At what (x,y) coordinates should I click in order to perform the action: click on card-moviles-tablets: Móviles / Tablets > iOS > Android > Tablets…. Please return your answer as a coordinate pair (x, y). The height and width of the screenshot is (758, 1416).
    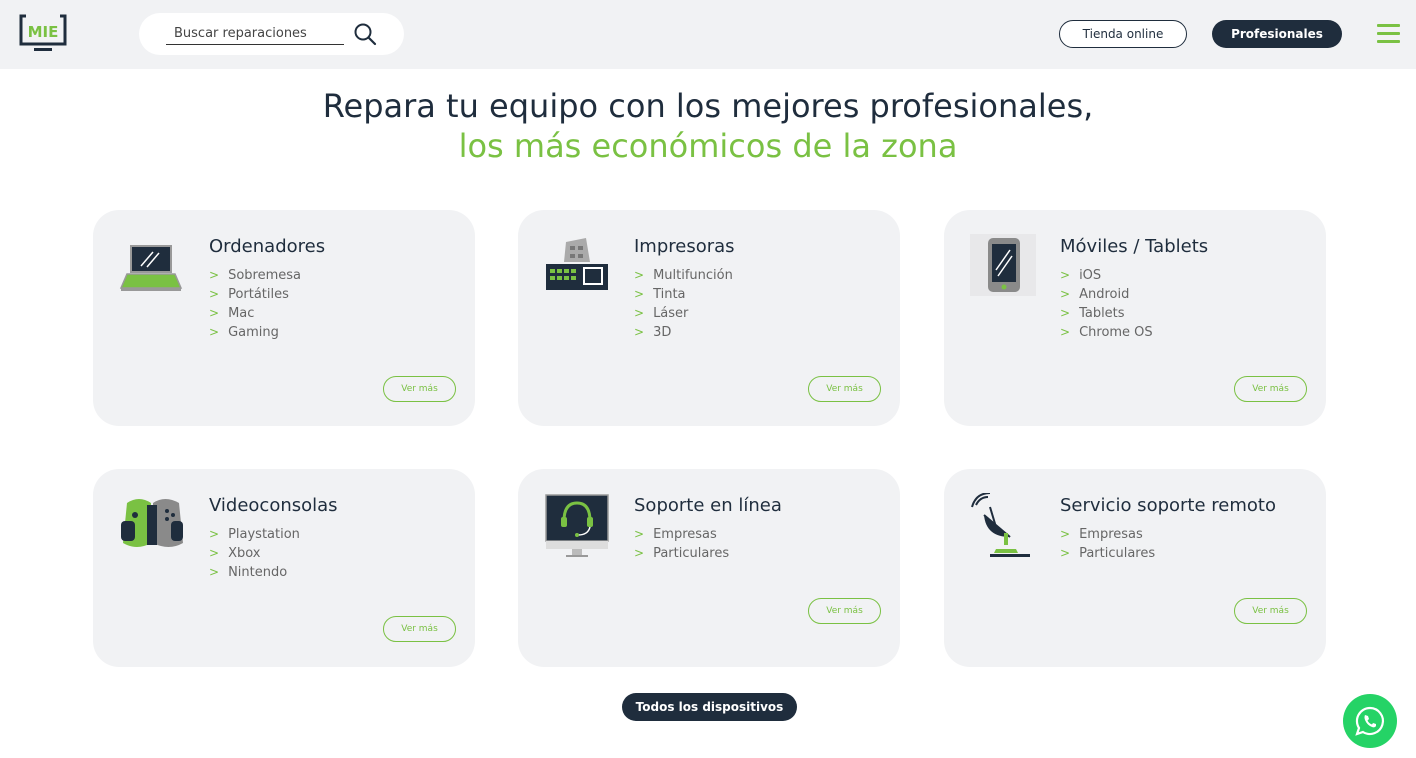
    Looking at the image, I should click on (1135, 318).